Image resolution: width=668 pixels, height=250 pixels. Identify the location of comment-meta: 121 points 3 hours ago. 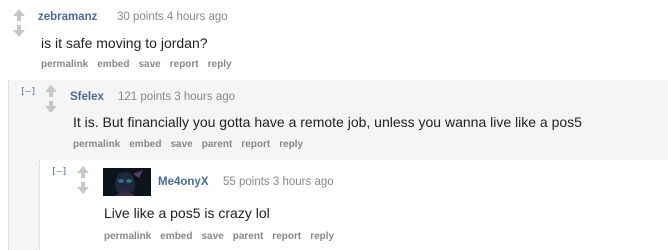
(176, 97).